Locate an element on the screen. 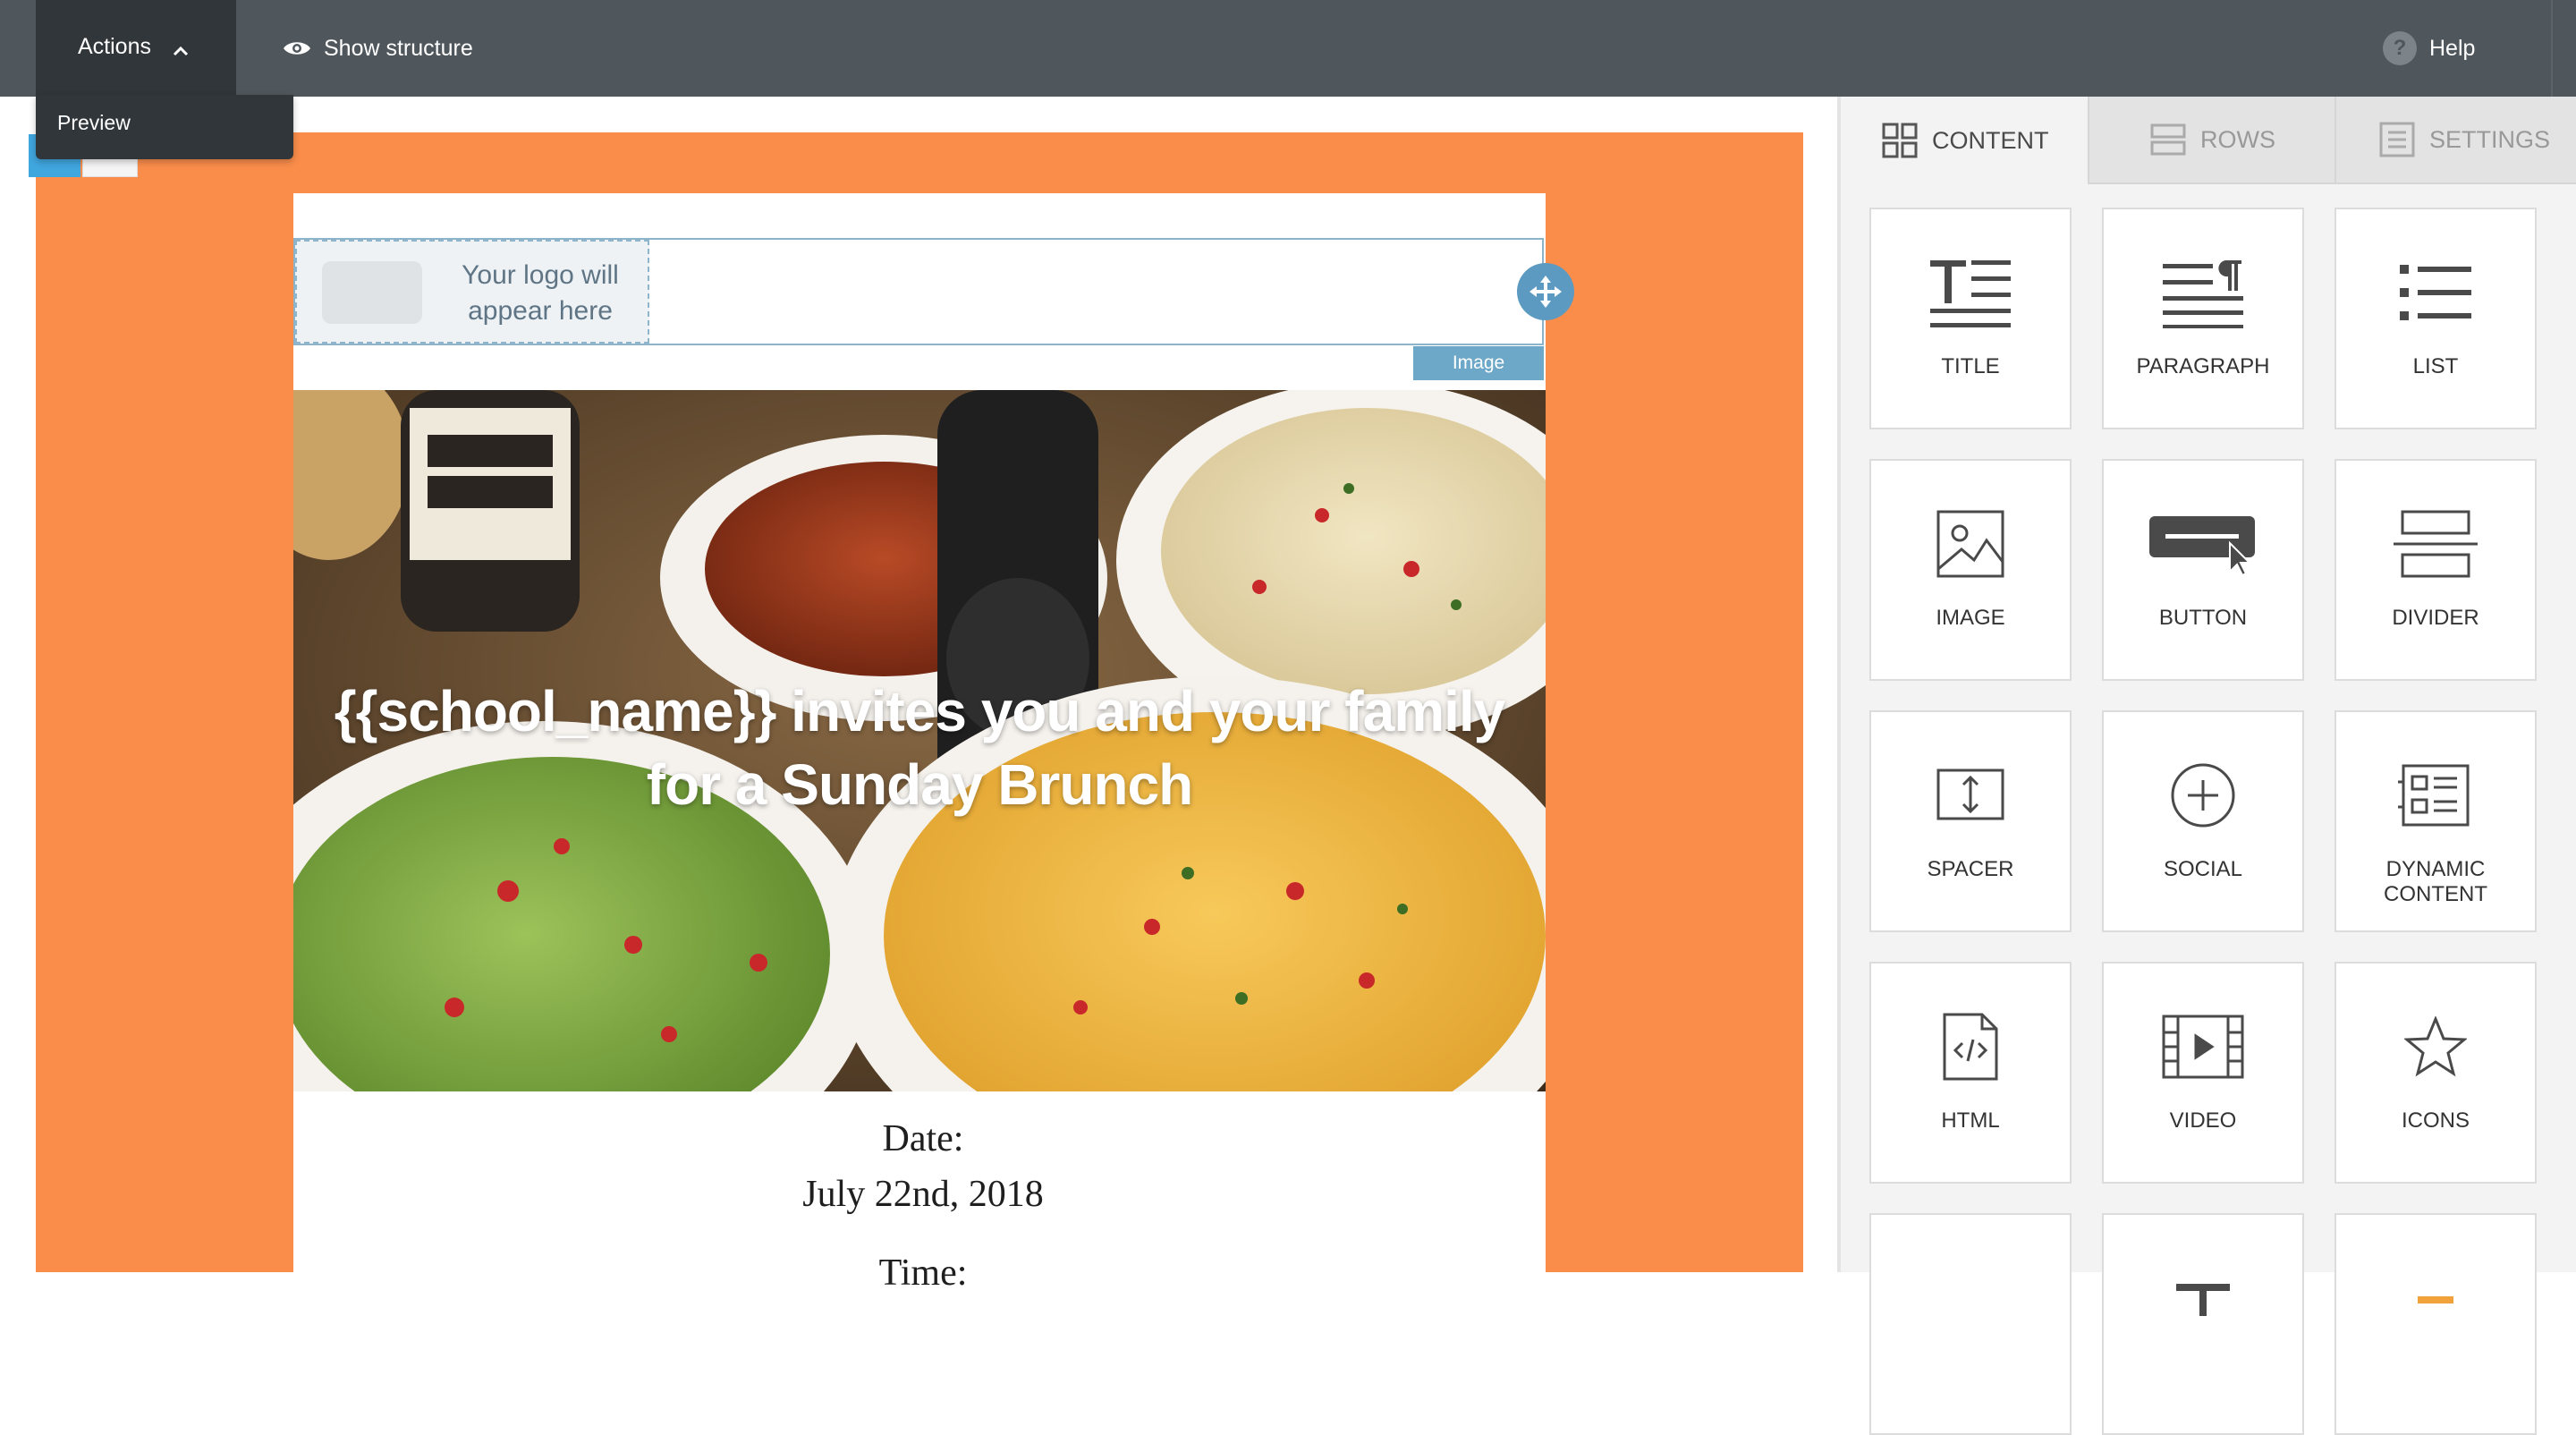 The height and width of the screenshot is (1435, 2576). list-icon is located at coordinates (2435, 292).